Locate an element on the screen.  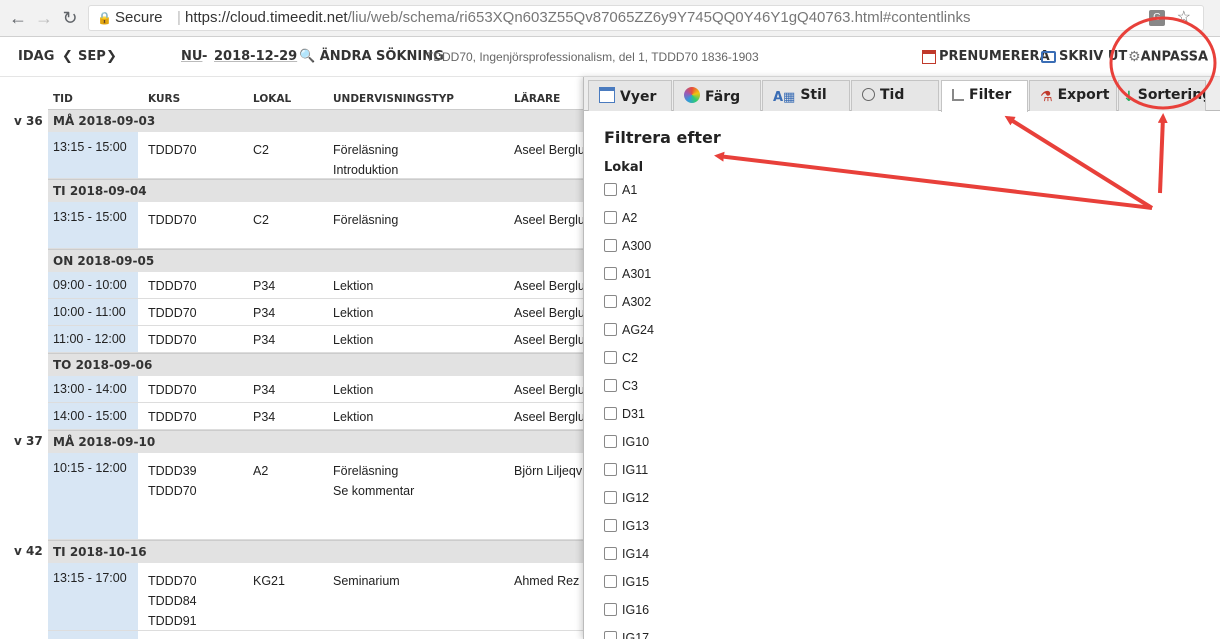
filter-option-label: IG16 is located at coordinates (636, 610).